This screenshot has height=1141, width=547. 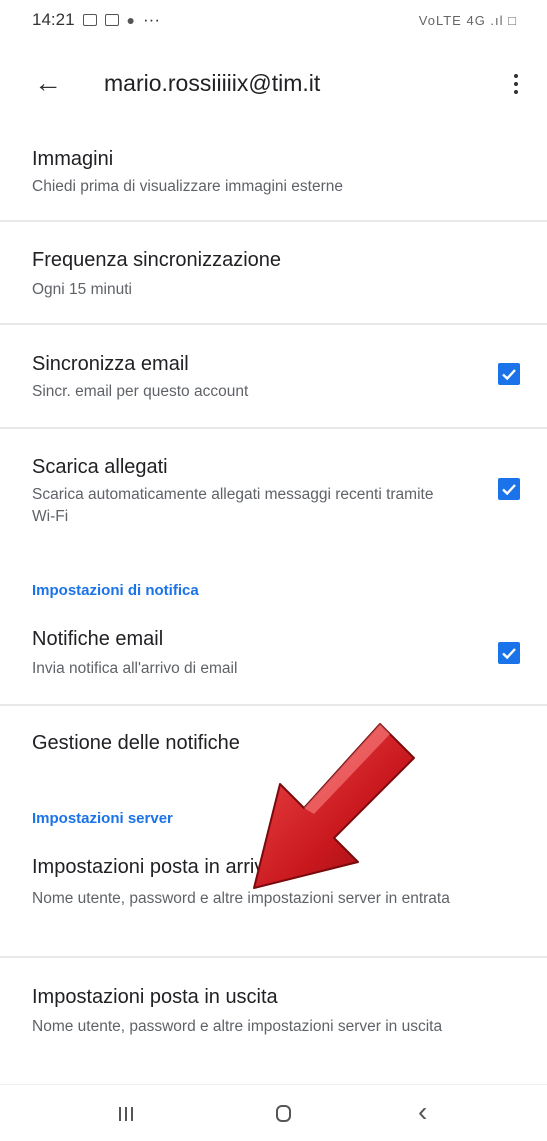 I want to click on back-arrow-icon: ←, so click(x=48, y=83).